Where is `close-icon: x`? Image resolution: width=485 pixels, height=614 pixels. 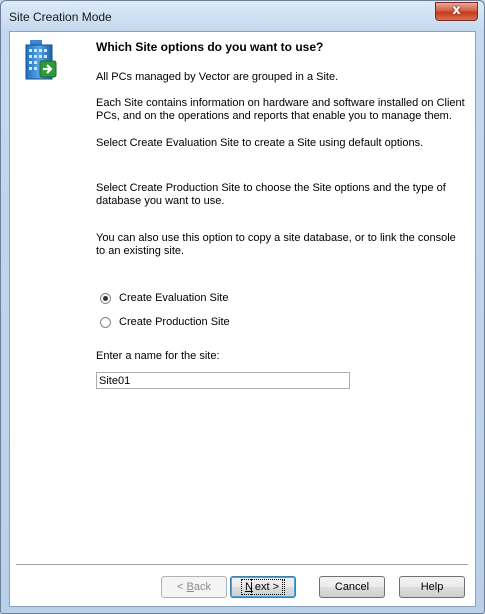
close-icon: x is located at coordinates (456, 10).